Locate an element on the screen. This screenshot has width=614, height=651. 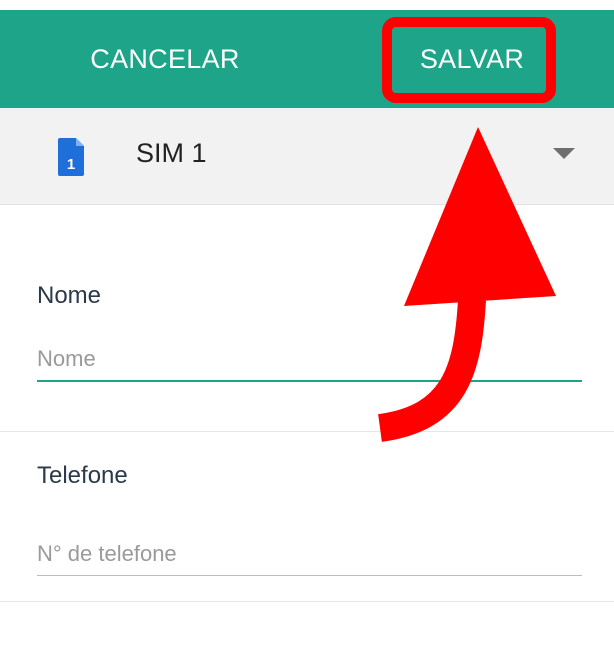
sim-card-icon: 1 is located at coordinates (71, 157).